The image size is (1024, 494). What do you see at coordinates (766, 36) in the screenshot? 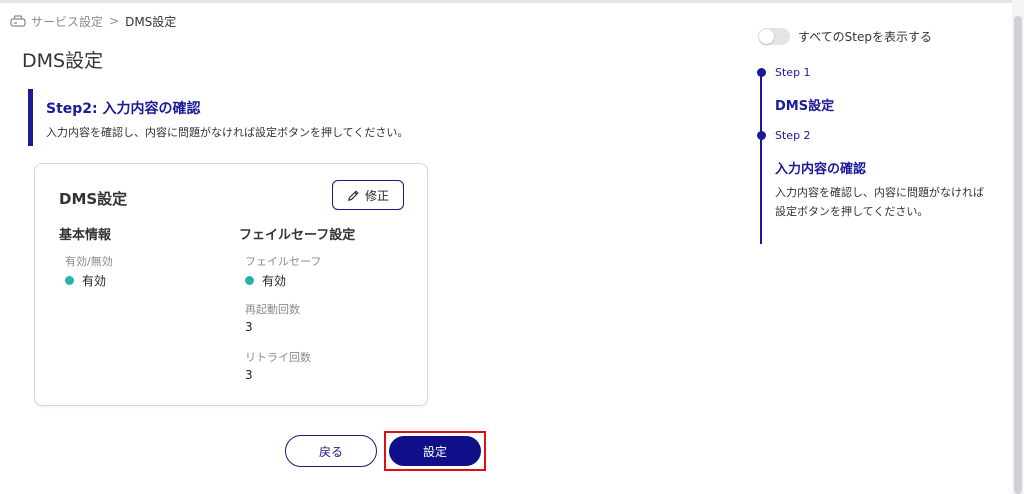
I see `toggle-knob` at bounding box center [766, 36].